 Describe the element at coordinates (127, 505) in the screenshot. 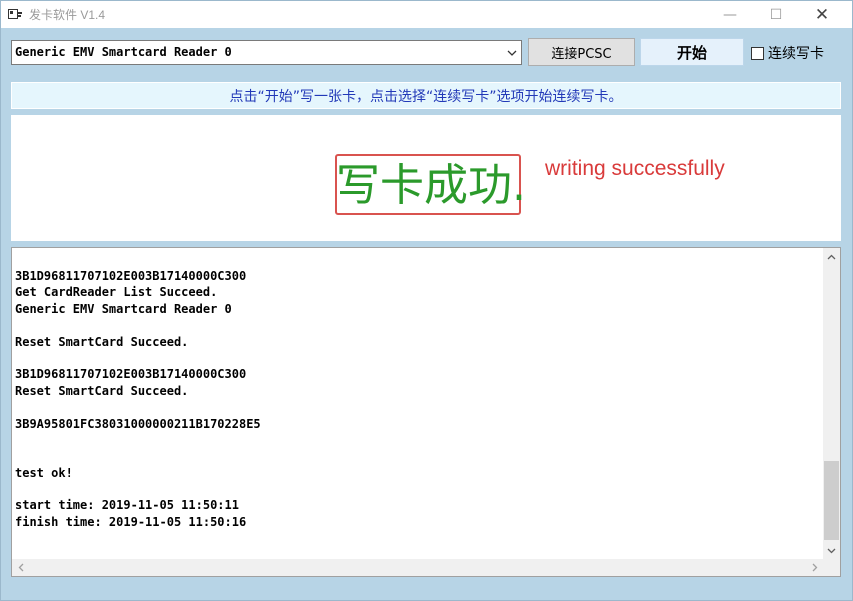

I see `log-line: start time: 2019-11-05 11:50:11` at that location.